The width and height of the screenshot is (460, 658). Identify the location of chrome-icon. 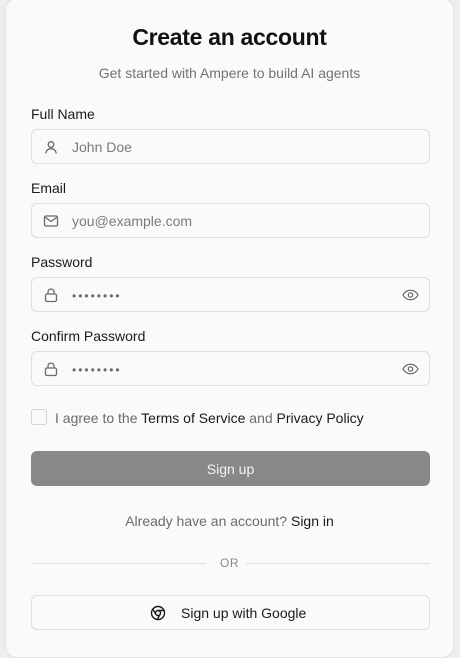
(158, 613).